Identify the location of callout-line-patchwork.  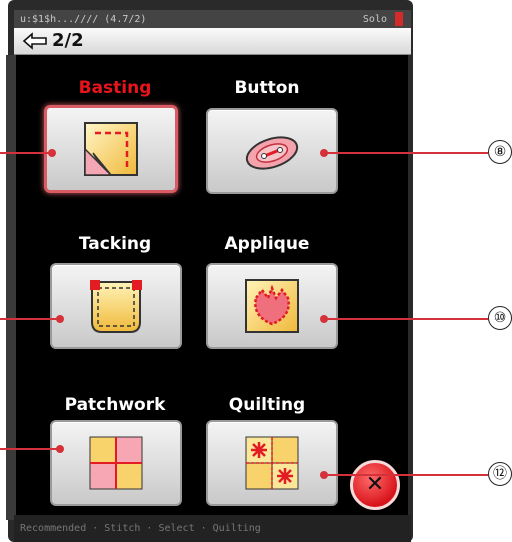
(30, 449).